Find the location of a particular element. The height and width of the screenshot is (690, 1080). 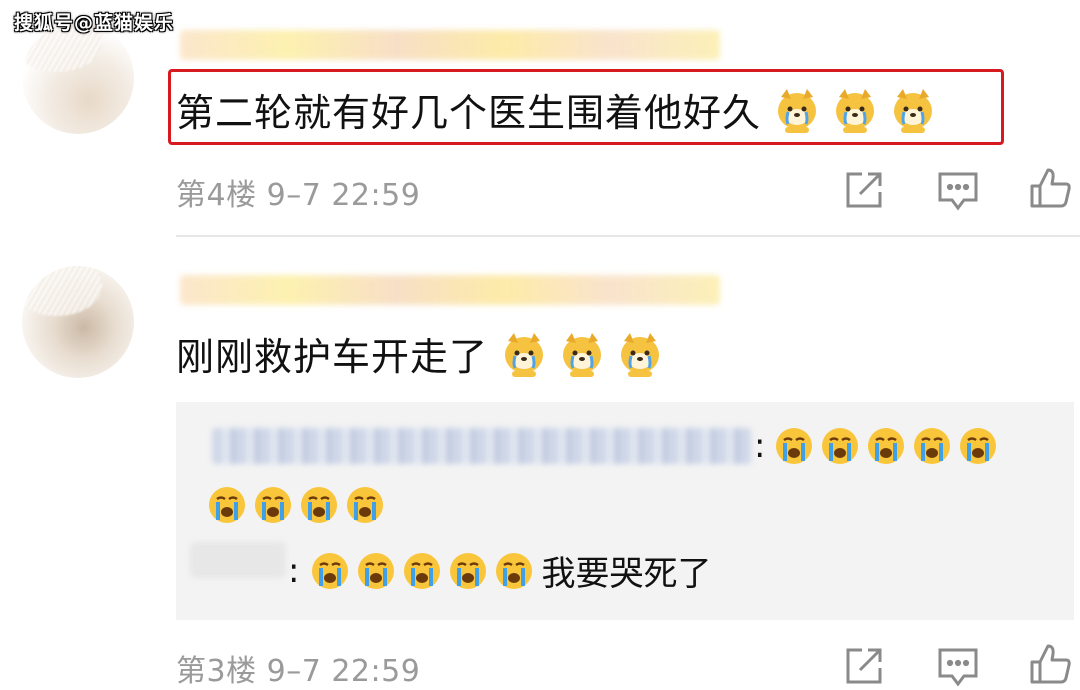

comment-text-floor-4: 第二轮就有好几个医生围着他好久 is located at coordinates (555, 109).